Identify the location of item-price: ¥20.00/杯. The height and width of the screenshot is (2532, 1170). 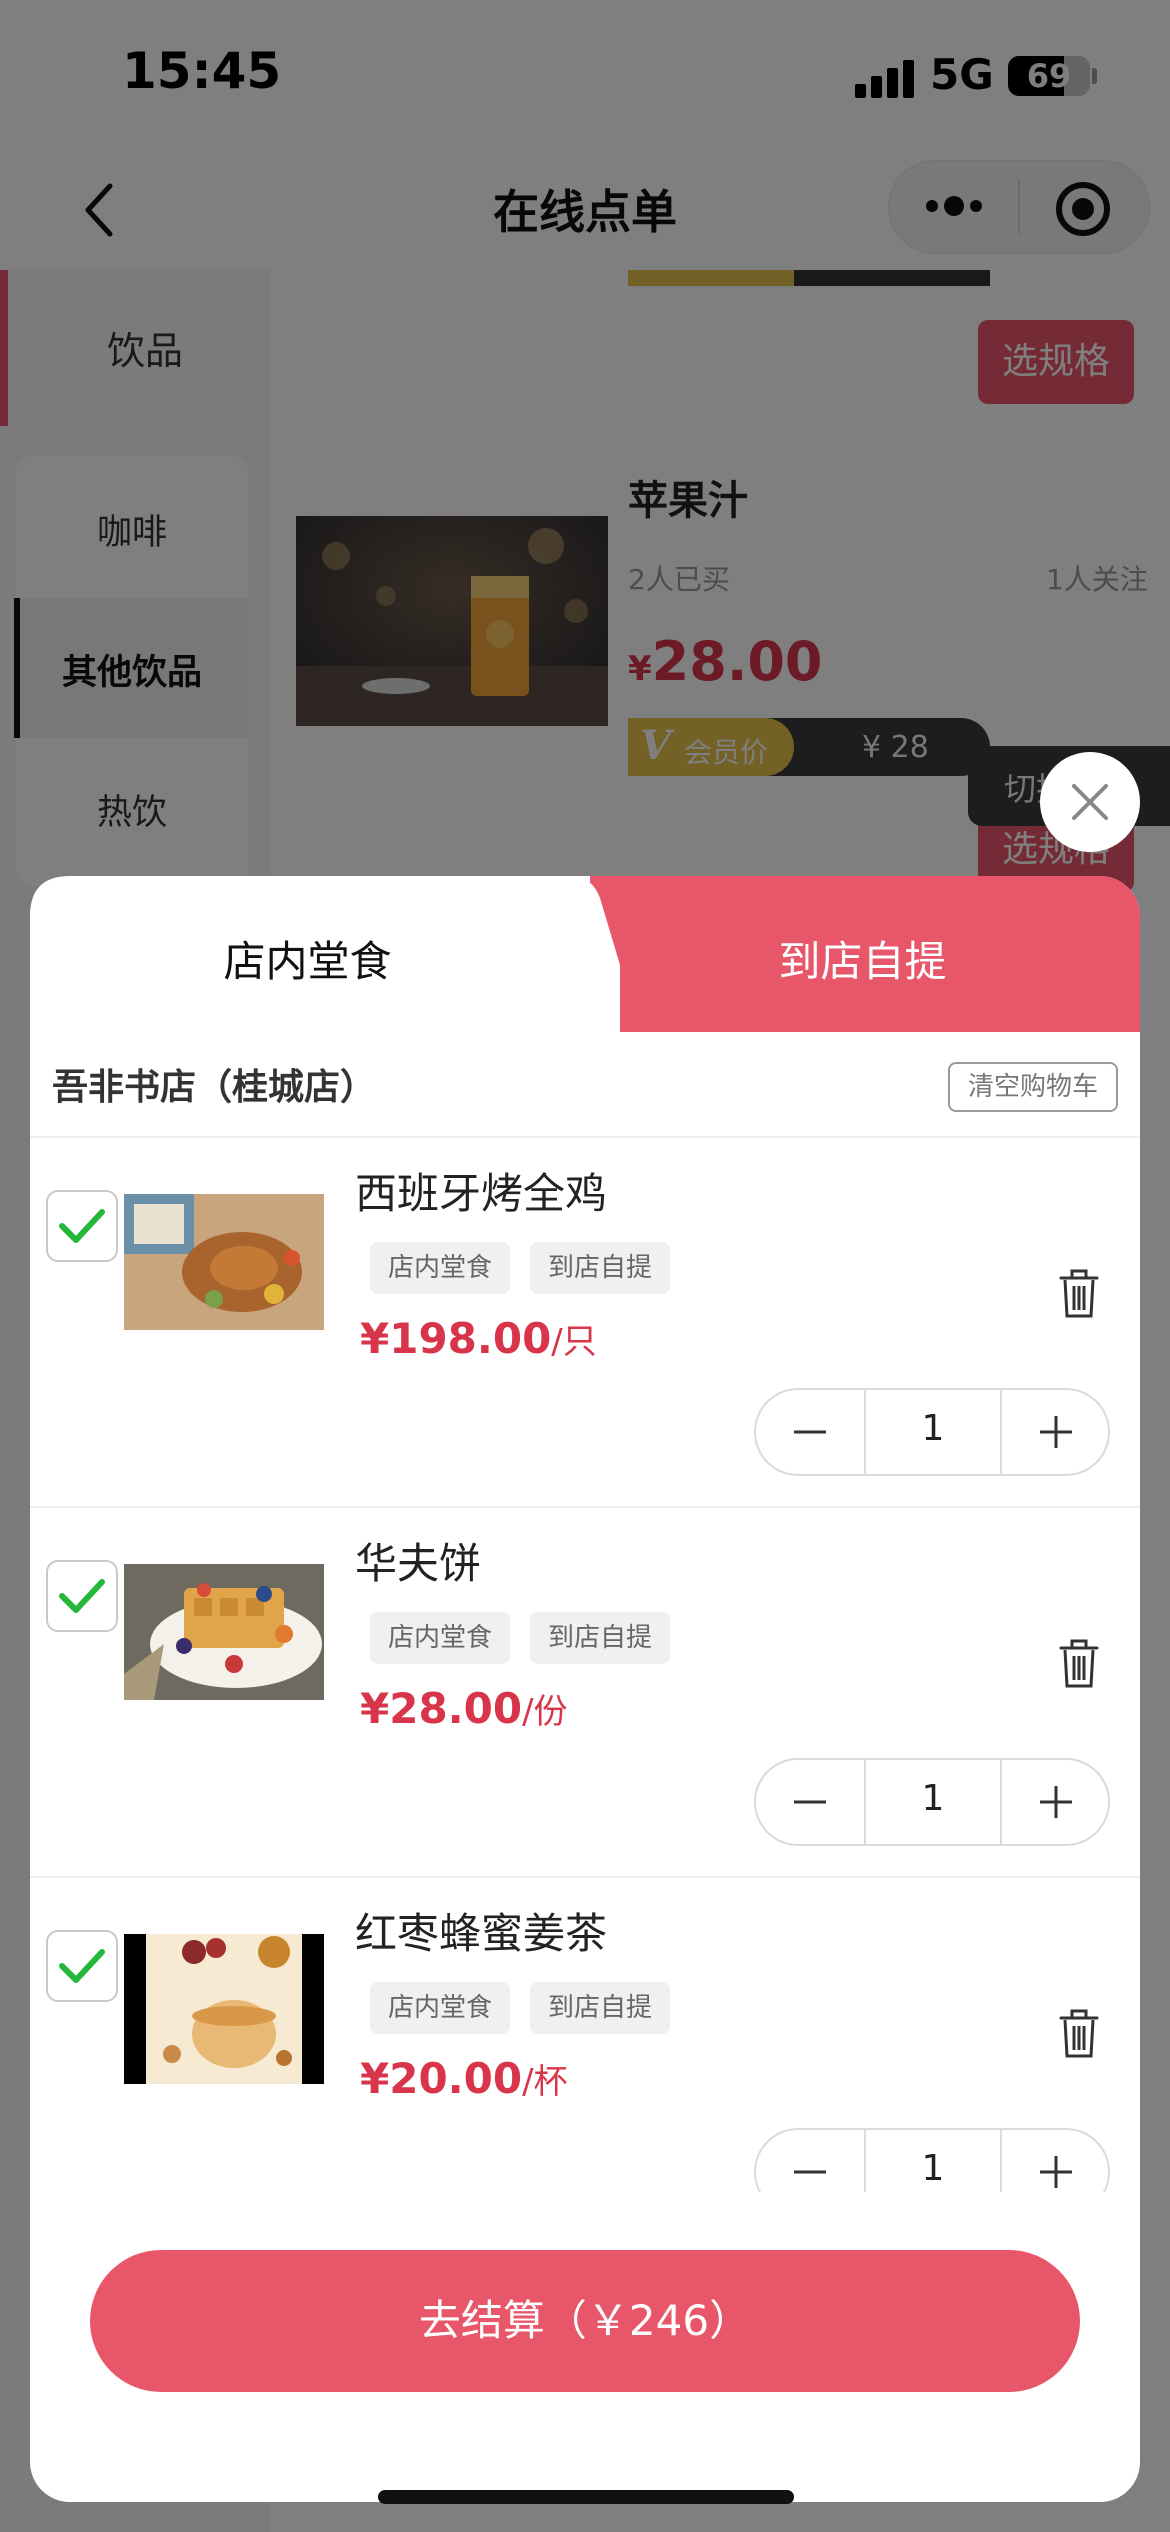
(464, 2078).